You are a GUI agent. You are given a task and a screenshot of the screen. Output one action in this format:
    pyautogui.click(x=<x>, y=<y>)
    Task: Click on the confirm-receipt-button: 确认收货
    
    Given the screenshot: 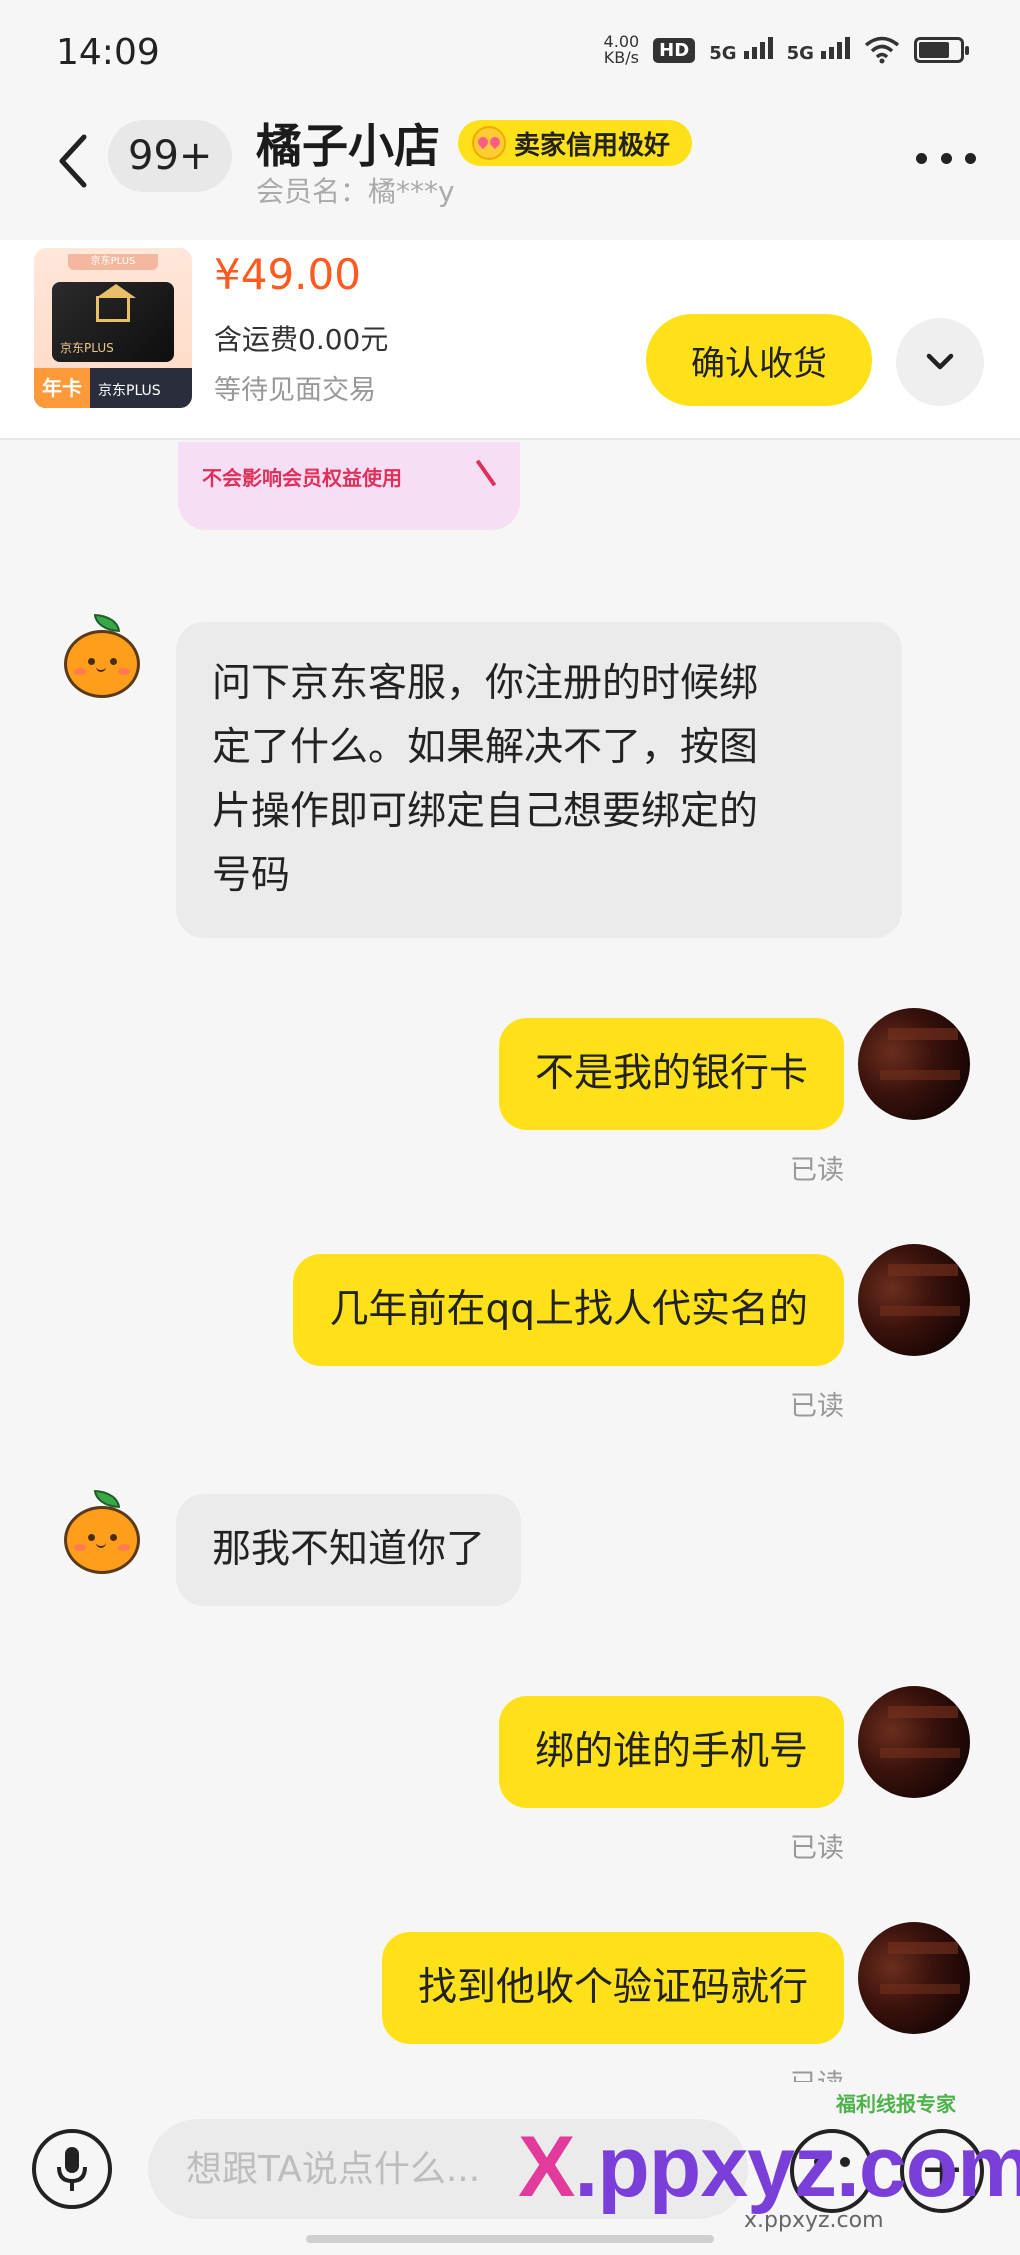 What is the action you would take?
    pyautogui.click(x=759, y=360)
    